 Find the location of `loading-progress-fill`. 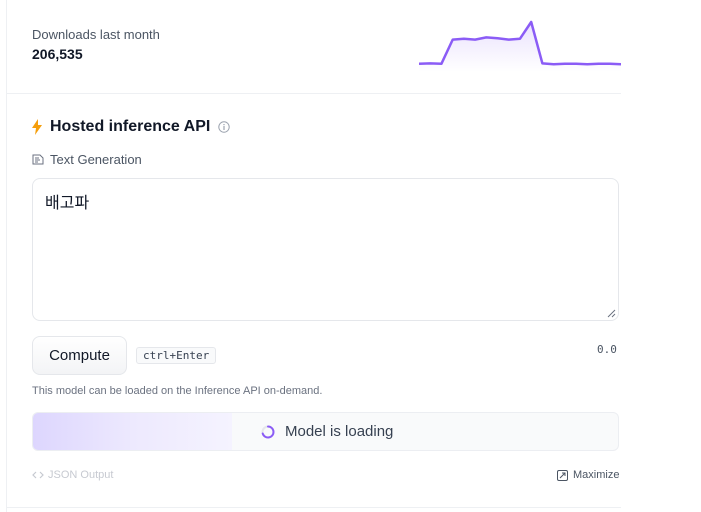

loading-progress-fill is located at coordinates (132, 431).